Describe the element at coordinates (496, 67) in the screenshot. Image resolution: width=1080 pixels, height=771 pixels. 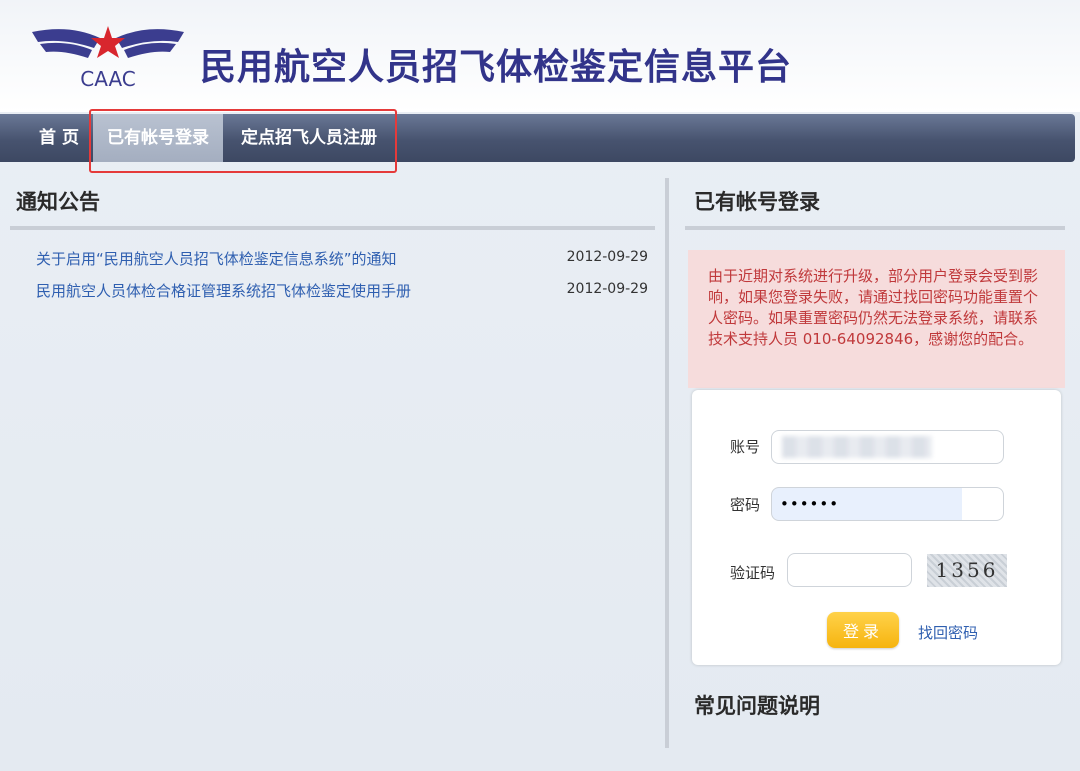
I see `site-title: 民用航空人员招飞体检鉴定信息平台` at that location.